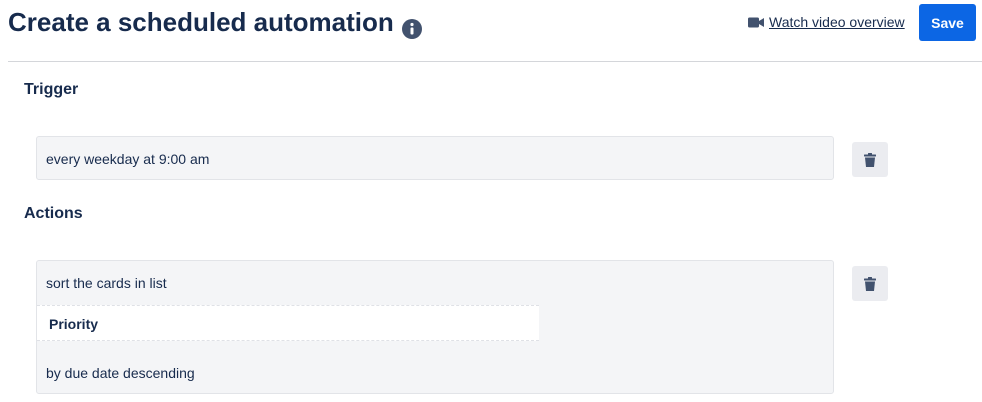 The width and height of the screenshot is (982, 402). What do you see at coordinates (53, 213) in the screenshot?
I see `actions-heading: Actions` at bounding box center [53, 213].